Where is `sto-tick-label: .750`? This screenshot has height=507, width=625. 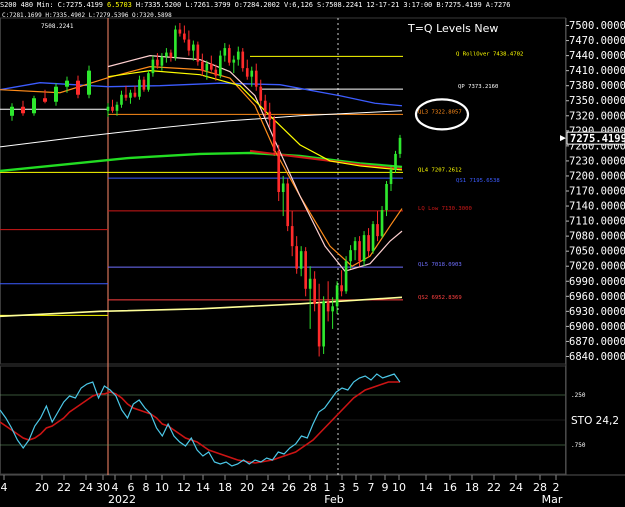 sto-tick-label: .750 is located at coordinates (578, 445).